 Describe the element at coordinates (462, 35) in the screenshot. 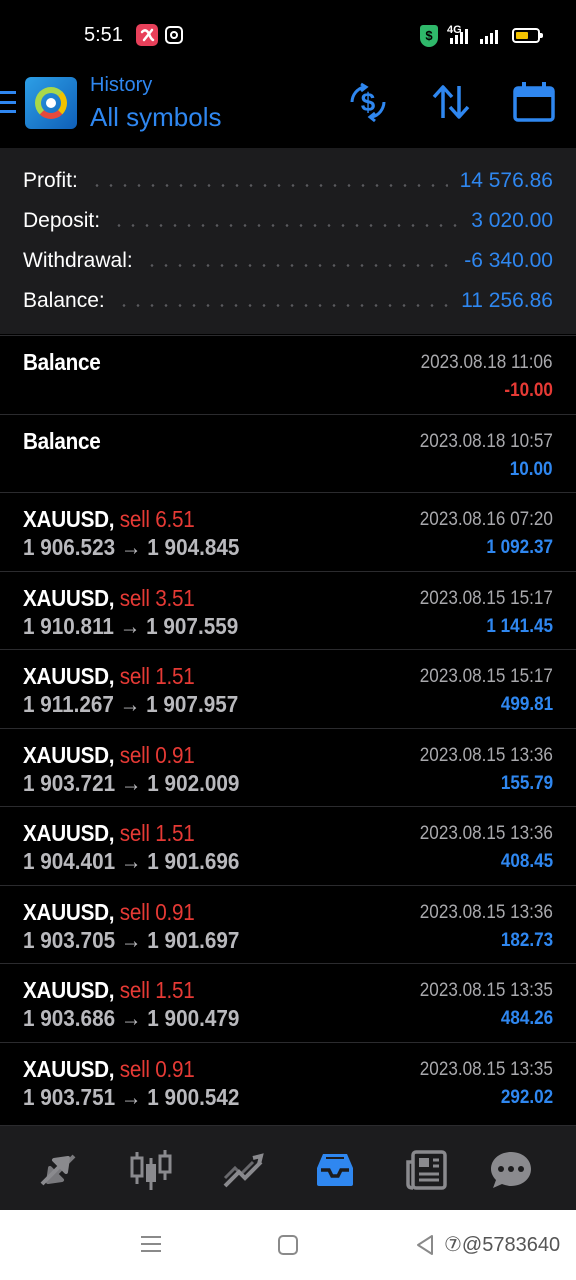

I see `signal-icon` at that location.